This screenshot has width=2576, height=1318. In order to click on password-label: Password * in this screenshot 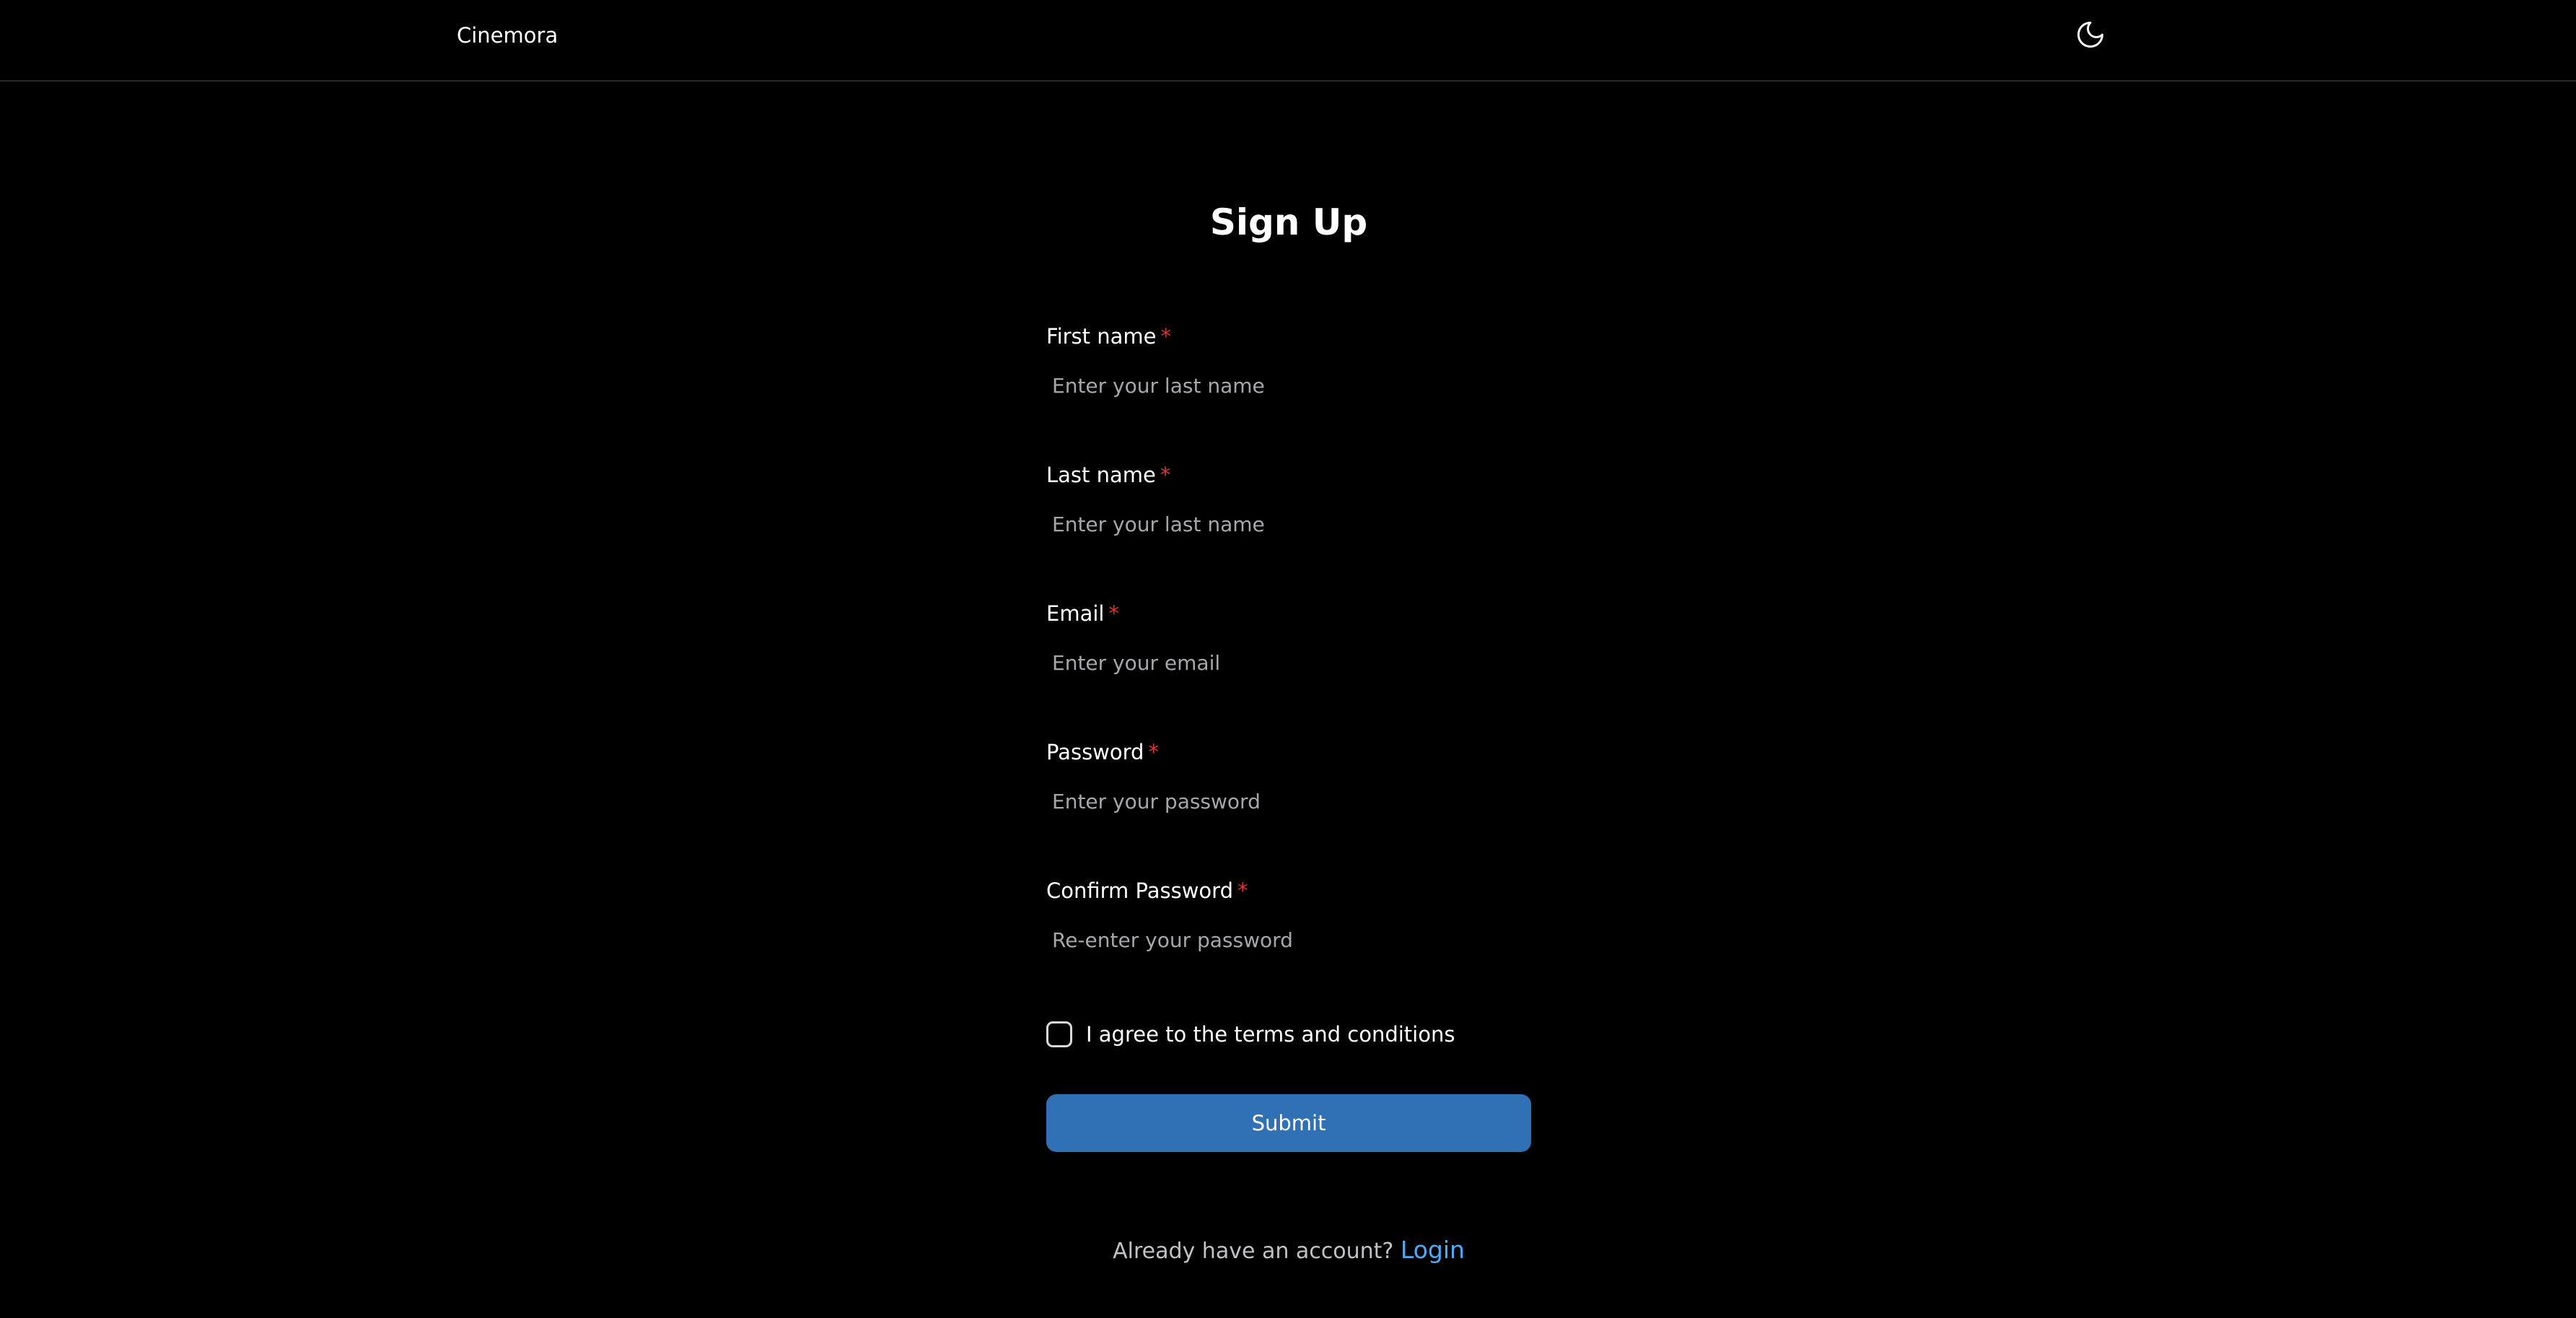, I will do `click(1102, 752)`.